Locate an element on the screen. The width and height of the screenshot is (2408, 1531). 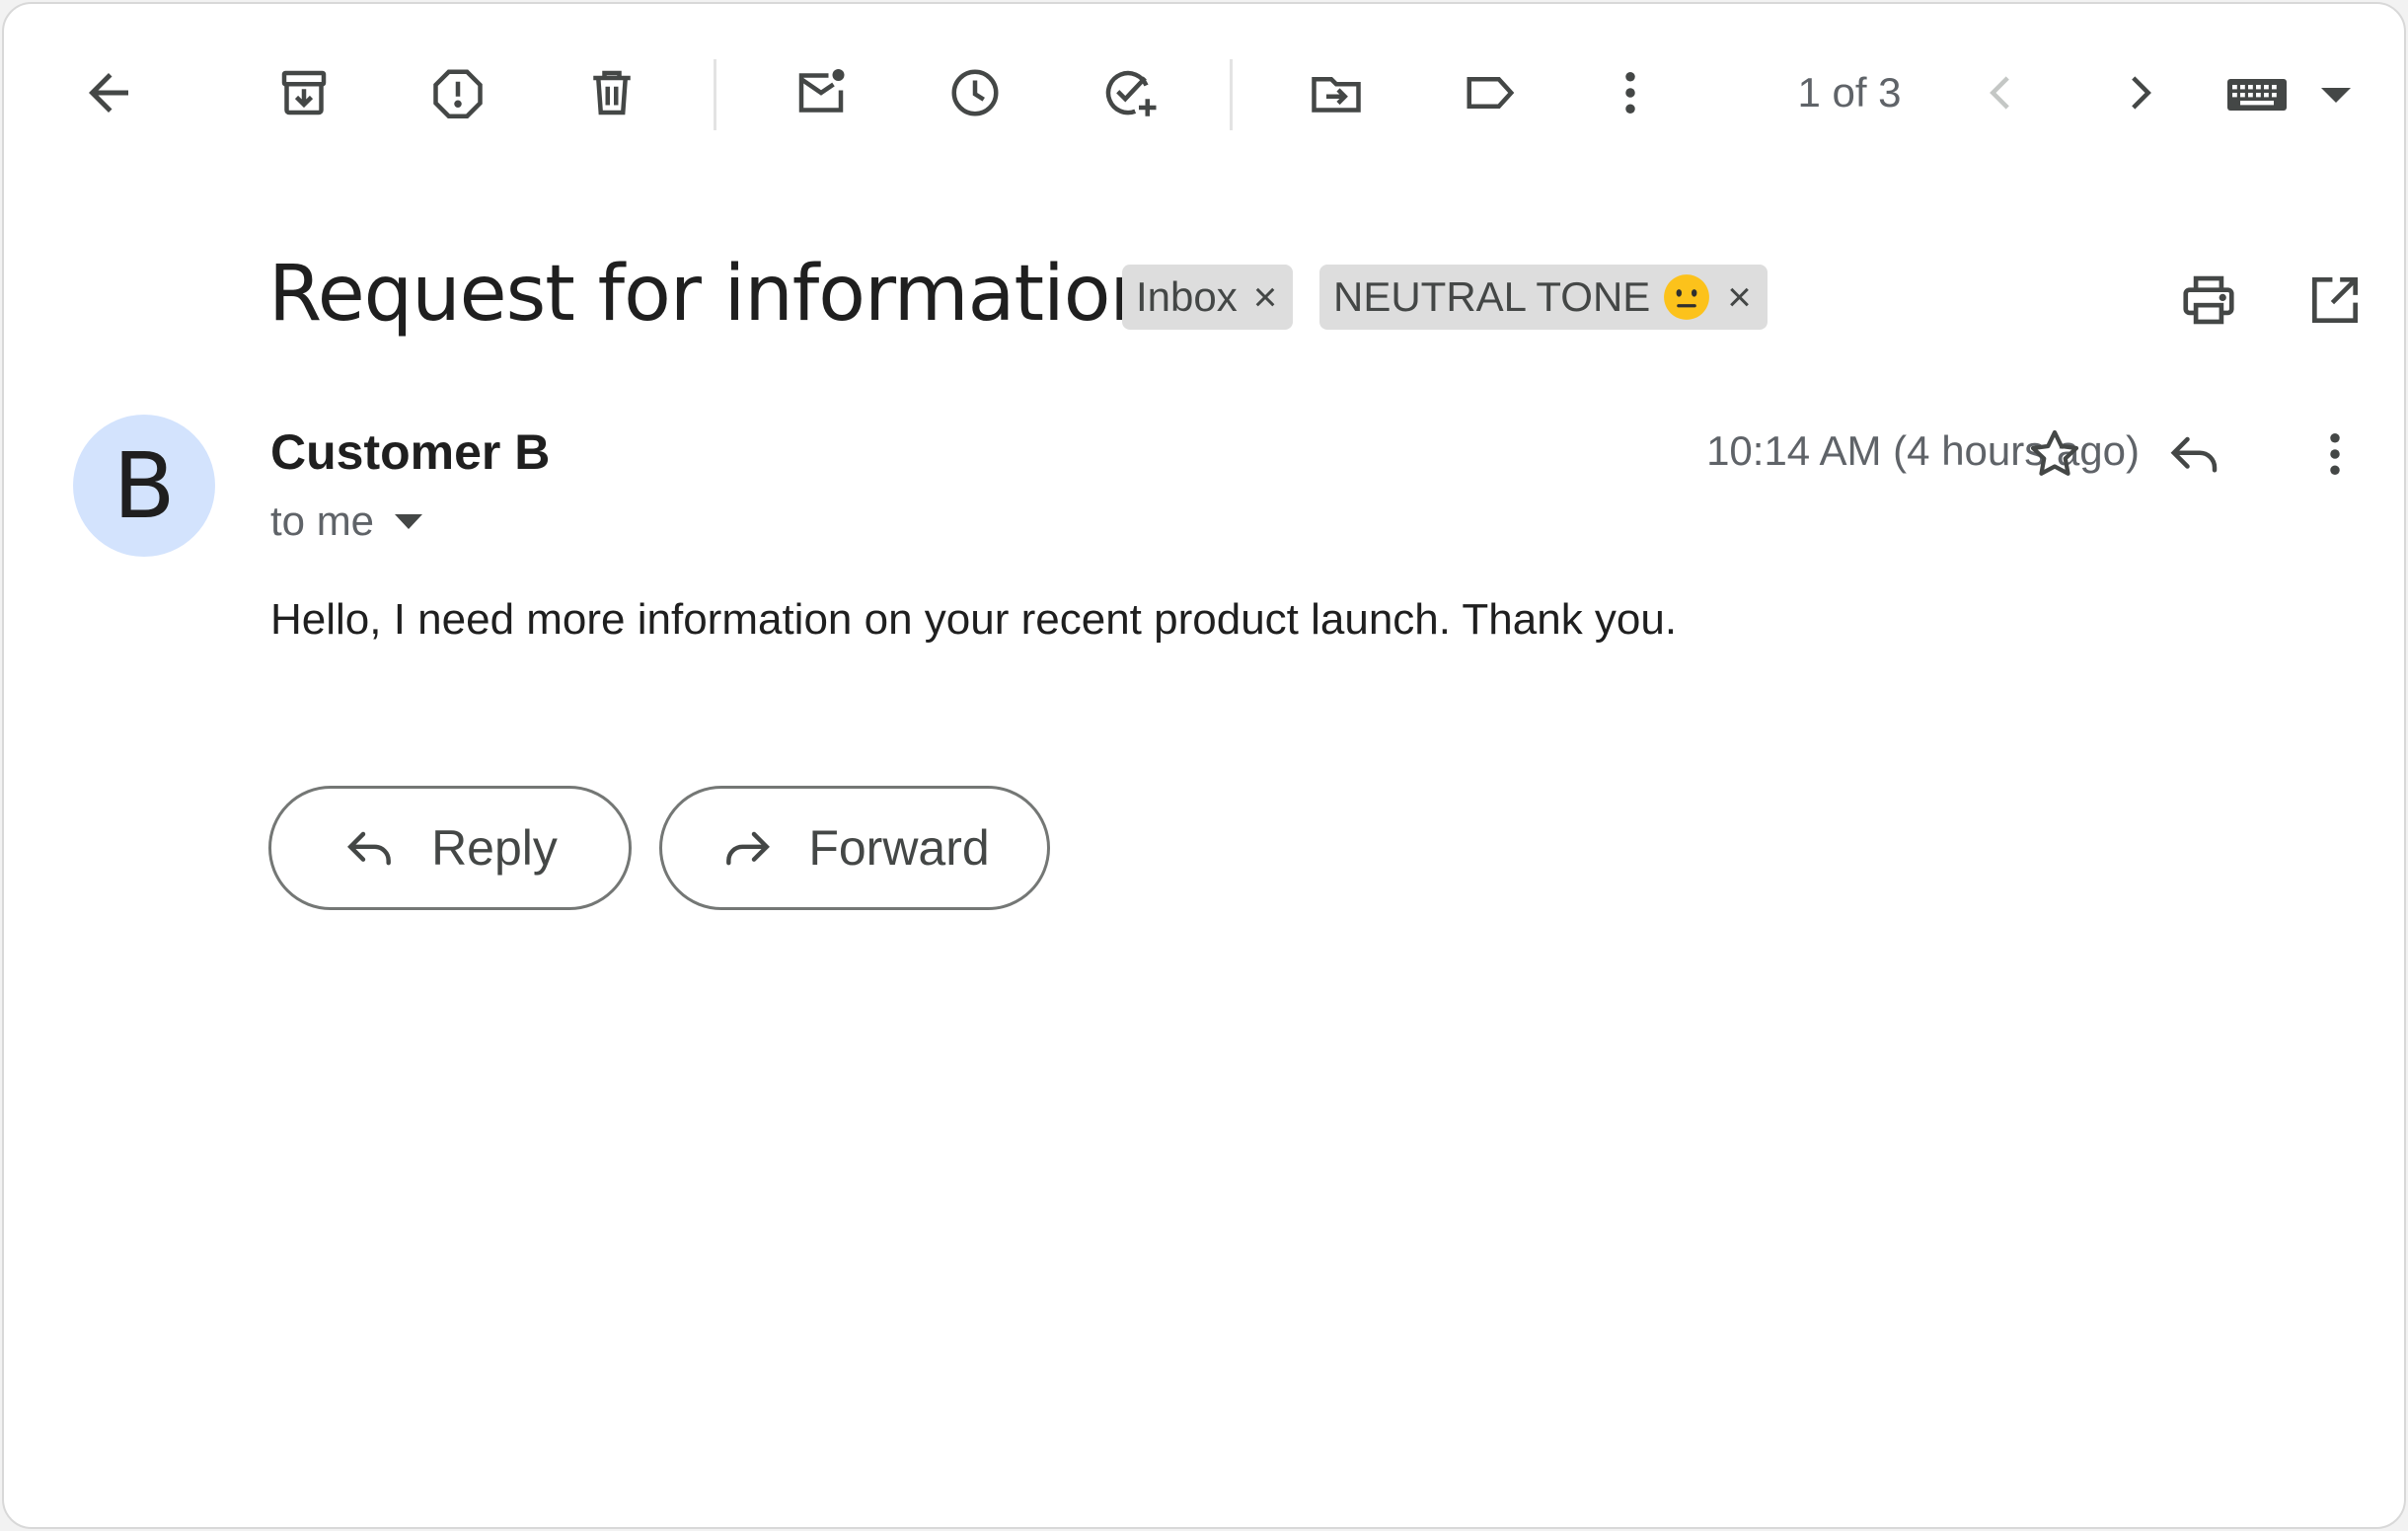
chevron-left-icon is located at coordinates (2002, 92).